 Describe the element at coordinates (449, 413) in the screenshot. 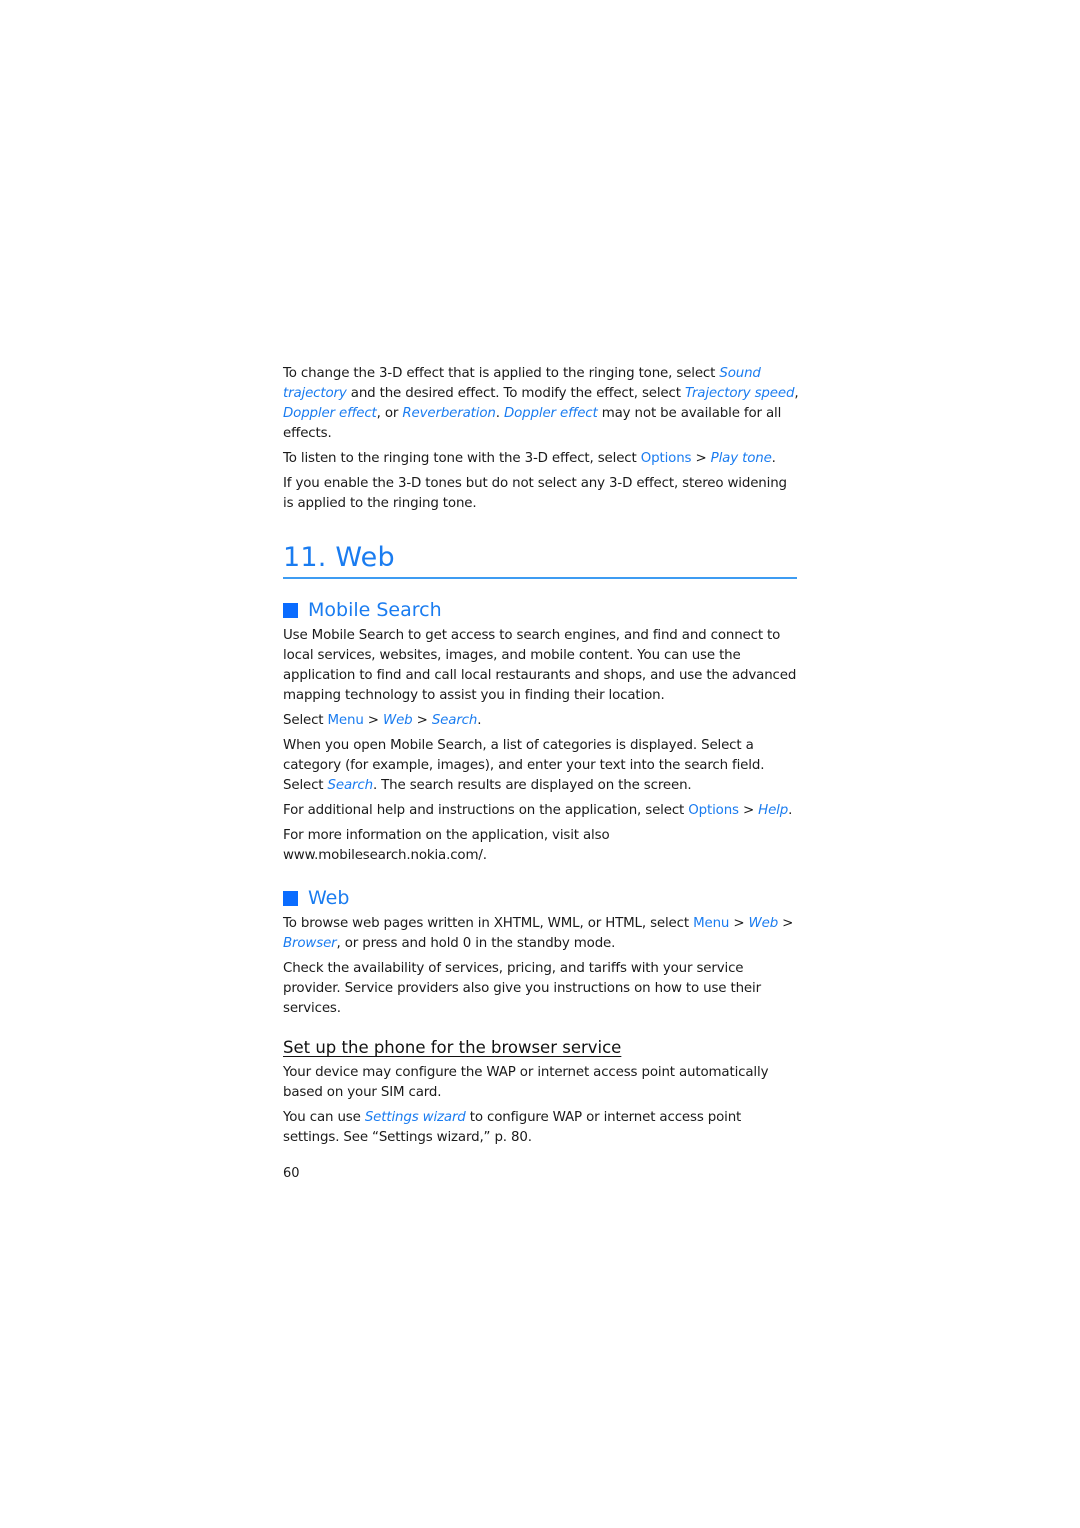

I see `option-reverberation: Reverberation` at that location.